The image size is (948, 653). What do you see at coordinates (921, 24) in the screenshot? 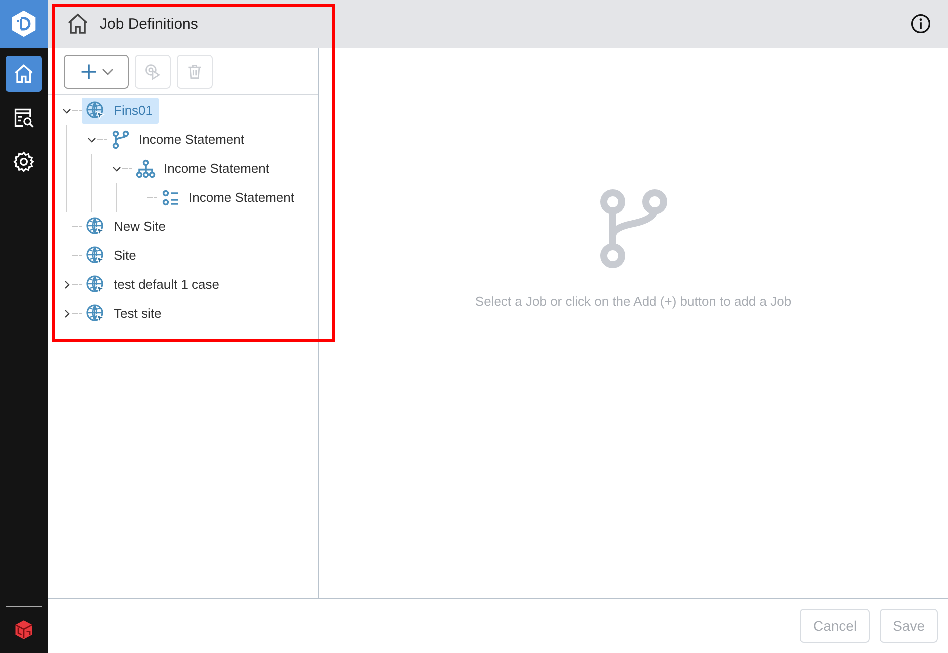
I see `info-icon` at bounding box center [921, 24].